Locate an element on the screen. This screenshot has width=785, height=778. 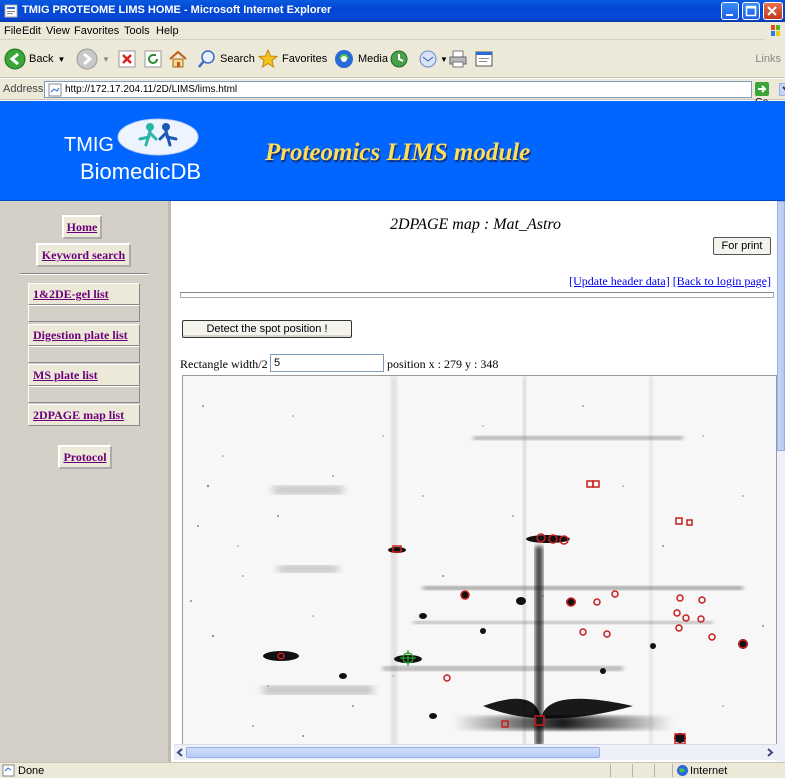
back-dropdown-icon: ▼ is located at coordinates (61, 59).